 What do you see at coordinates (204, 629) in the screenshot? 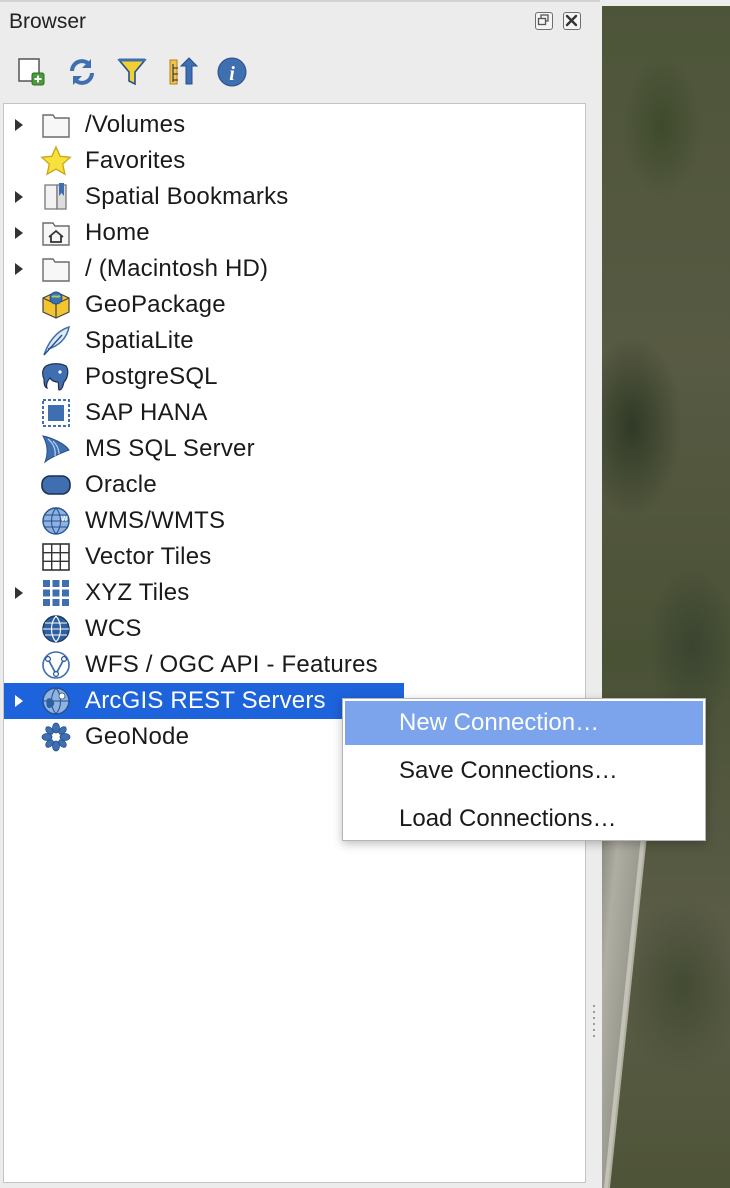
I see `tree-item: WCS` at bounding box center [204, 629].